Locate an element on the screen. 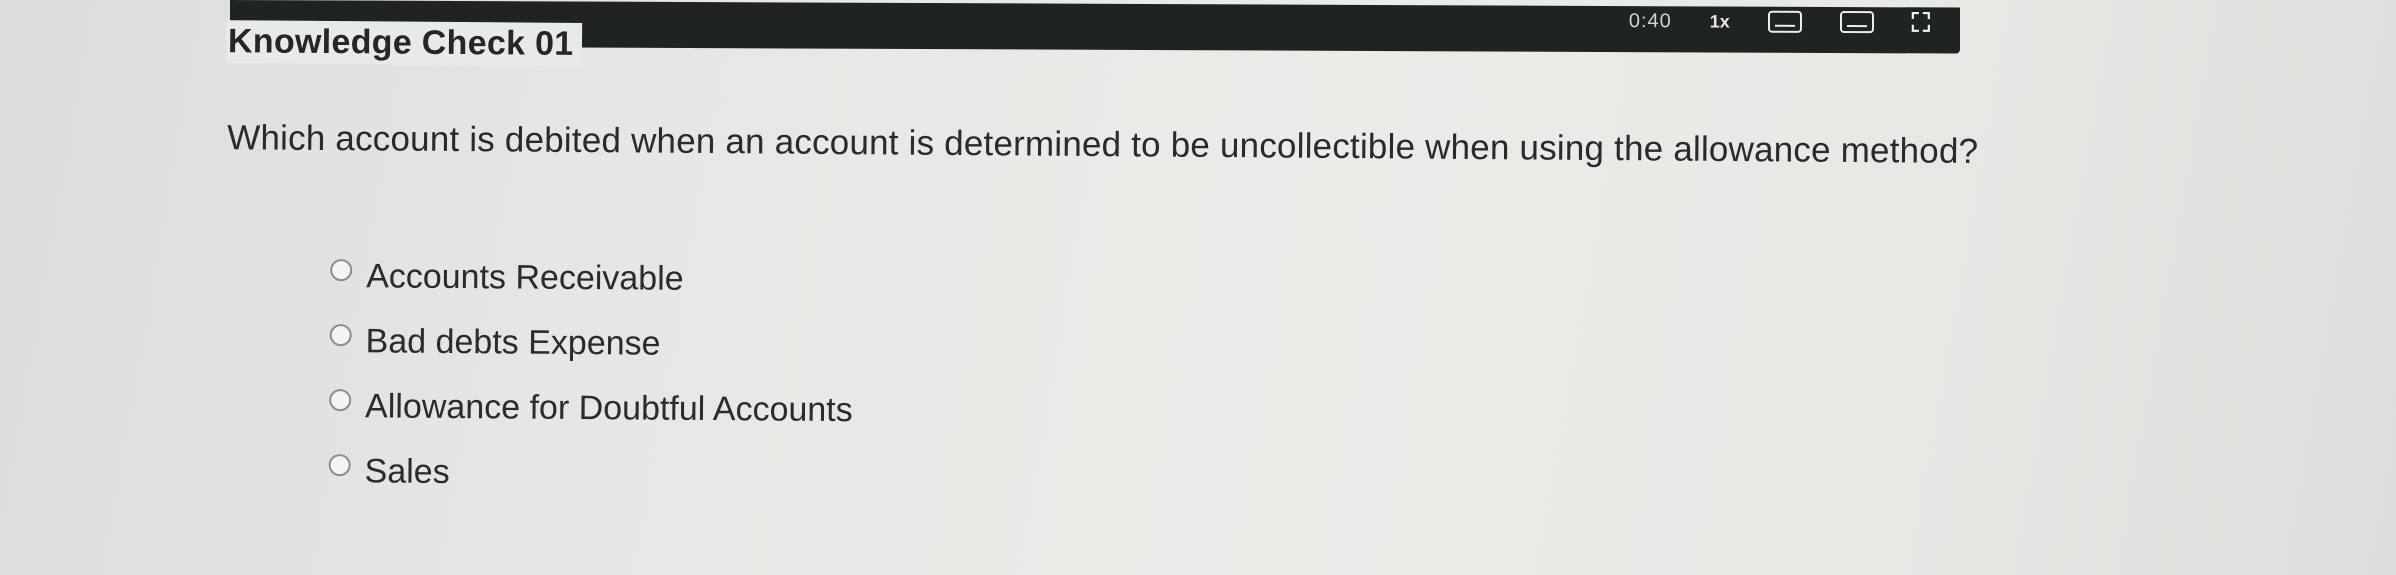  answer-option-allowance-for-doubtful-accounts: Allowance for Doubtful Accounts is located at coordinates (591, 408).